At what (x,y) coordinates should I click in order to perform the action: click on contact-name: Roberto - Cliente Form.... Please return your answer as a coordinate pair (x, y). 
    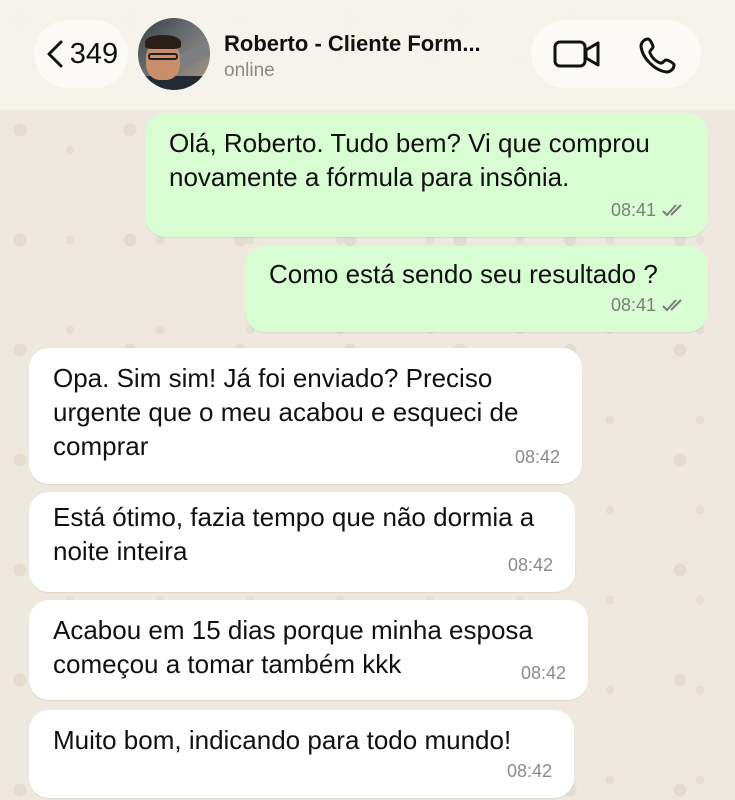
    Looking at the image, I should click on (369, 44).